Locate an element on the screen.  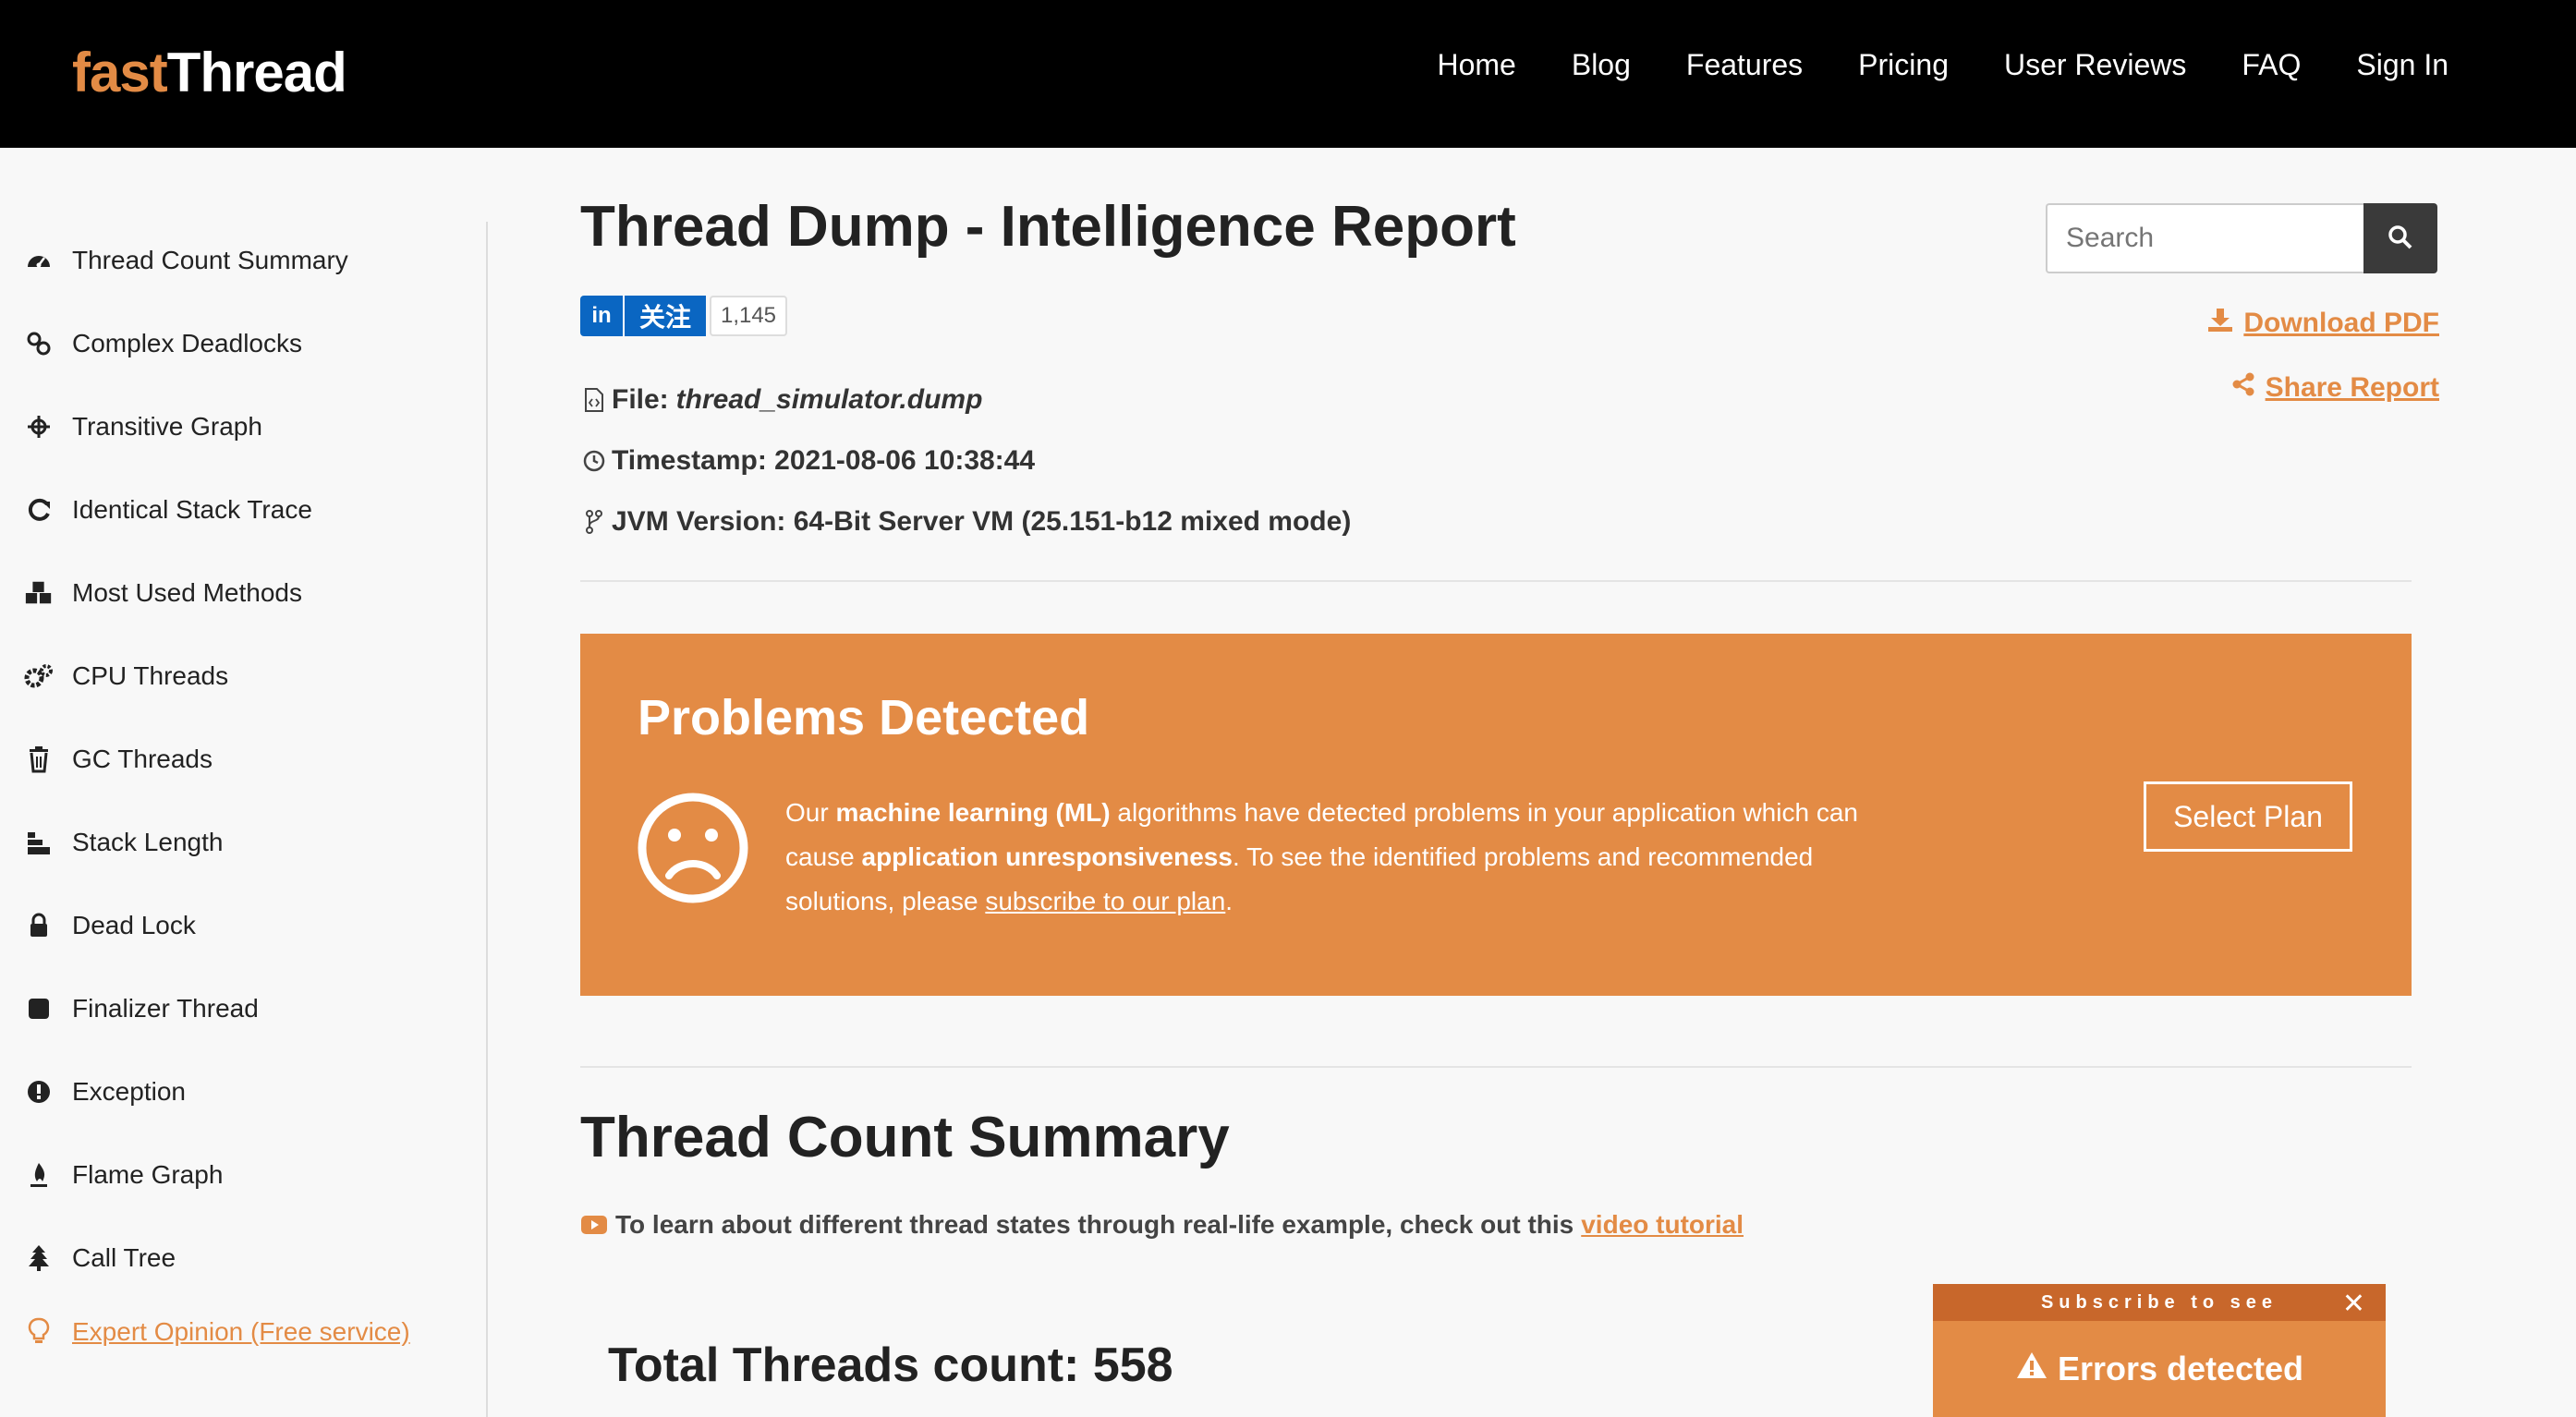
sidebar-item-dead-lock: Dead Lock is located at coordinates (110, 925).